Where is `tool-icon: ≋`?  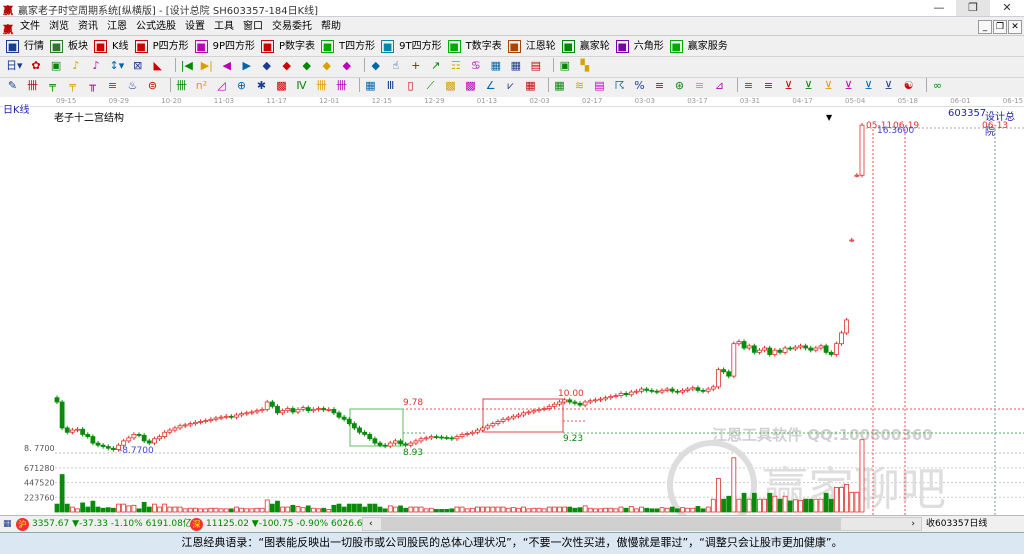
tool-icon: ≋ is located at coordinates (579, 85).